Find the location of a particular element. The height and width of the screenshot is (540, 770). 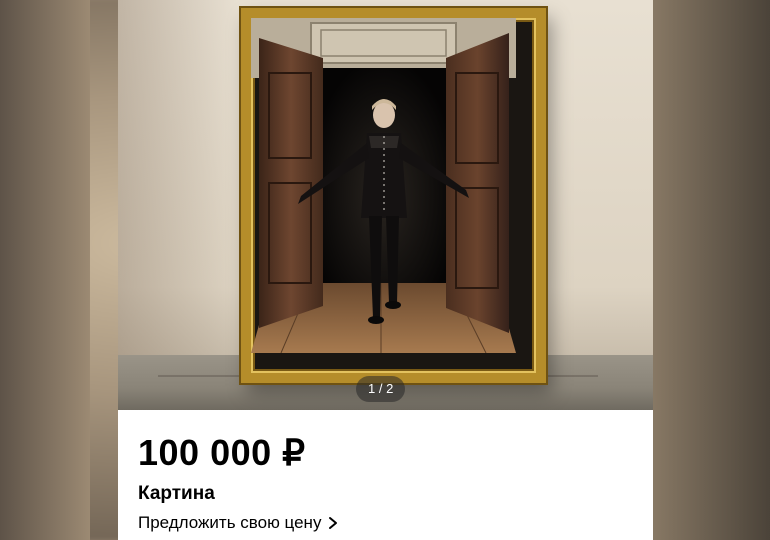

price: 100 000 ₽ is located at coordinates (222, 452).